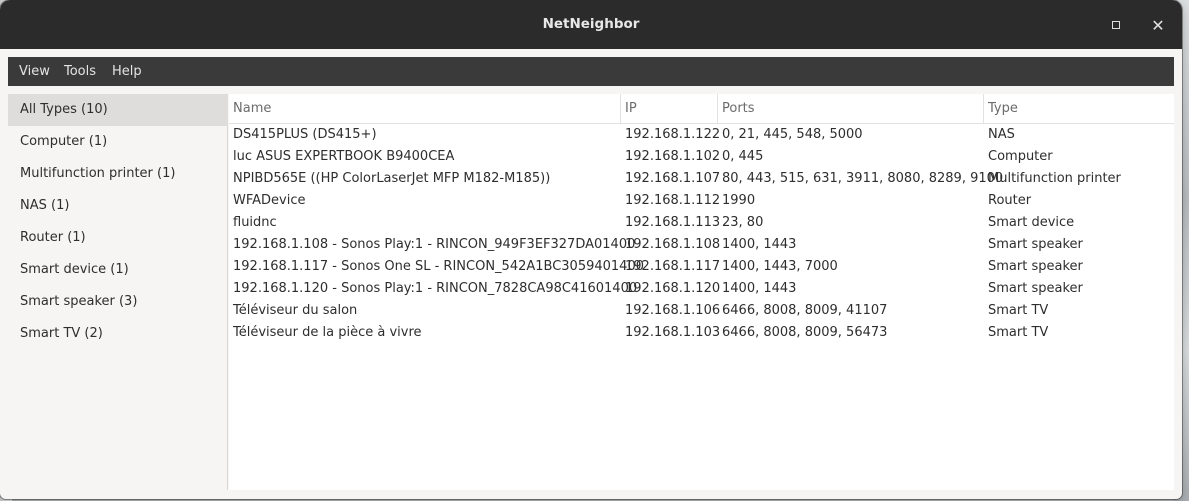  Describe the element at coordinates (780, 266) in the screenshot. I see `cell-ports: 1400, 1443, 7000` at that location.